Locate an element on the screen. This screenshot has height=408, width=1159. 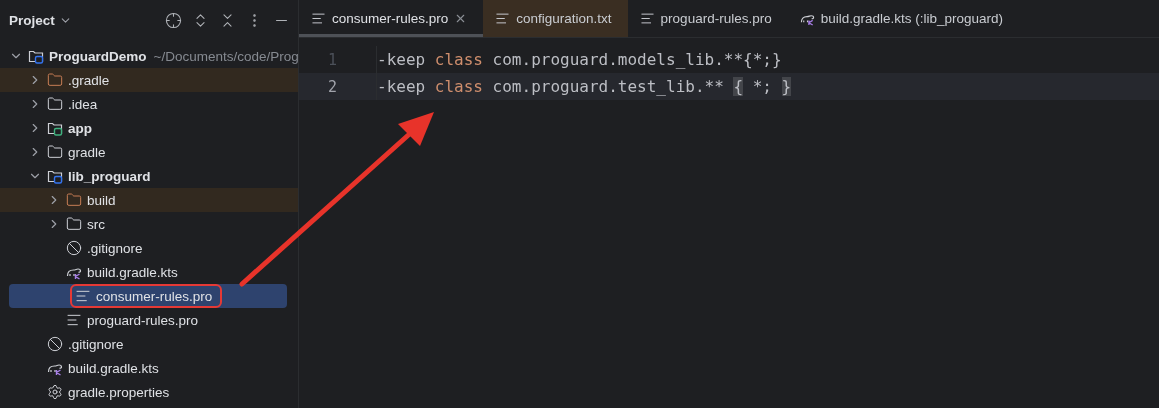
item-label: lib_proguard is located at coordinates (109, 176).